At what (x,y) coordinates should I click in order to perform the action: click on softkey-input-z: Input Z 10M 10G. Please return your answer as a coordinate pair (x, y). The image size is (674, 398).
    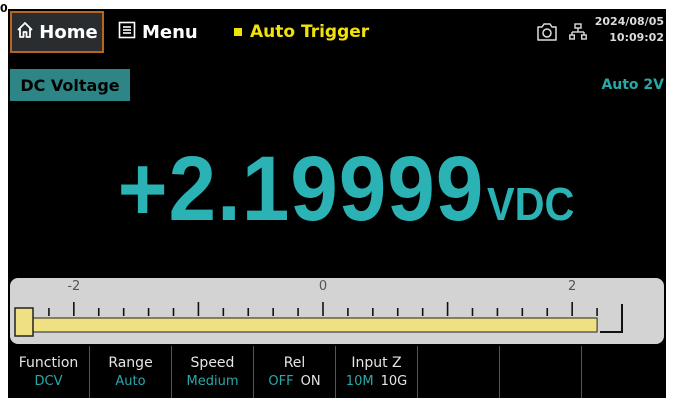
    Looking at the image, I should click on (377, 372).